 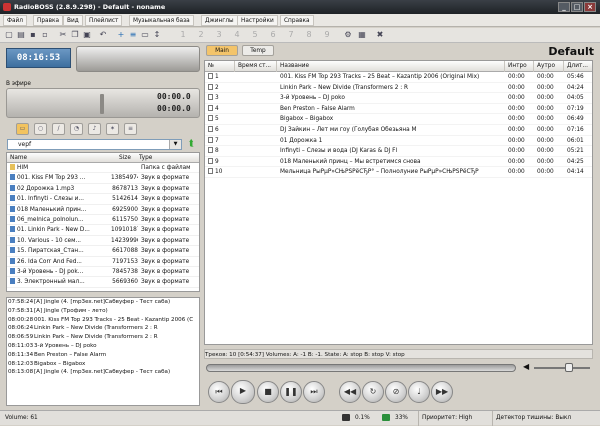 What do you see at coordinates (391, 66) in the screenshot?
I see `column-title: Название` at bounding box center [391, 66].